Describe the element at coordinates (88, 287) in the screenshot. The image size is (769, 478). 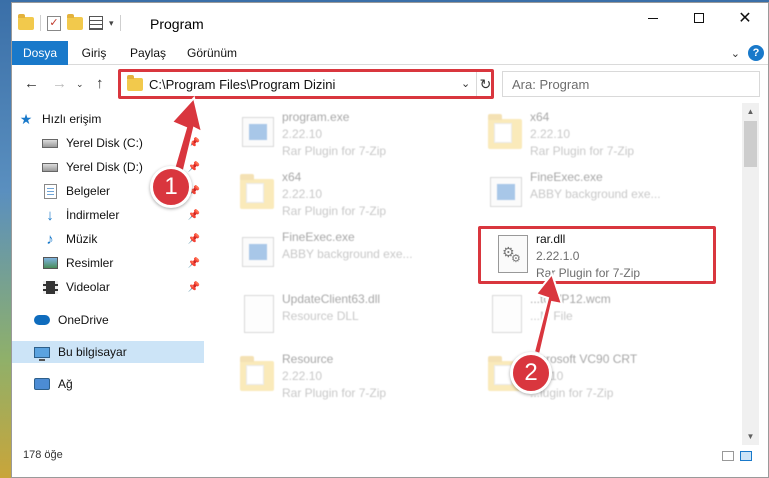
I see `sidebar-item-label: Videolar` at that location.